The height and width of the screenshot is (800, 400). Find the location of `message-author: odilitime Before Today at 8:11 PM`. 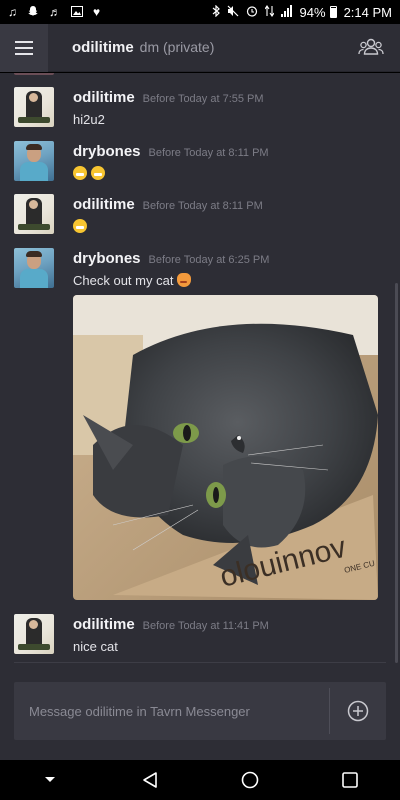

message-author: odilitime Before Today at 8:11 PM is located at coordinates (168, 204).